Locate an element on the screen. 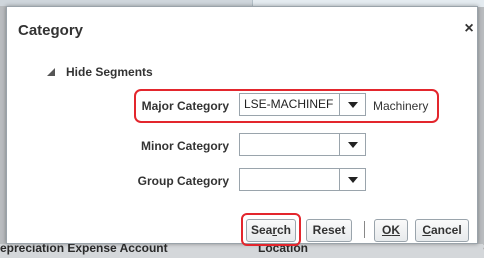  button-separator is located at coordinates (364, 229).